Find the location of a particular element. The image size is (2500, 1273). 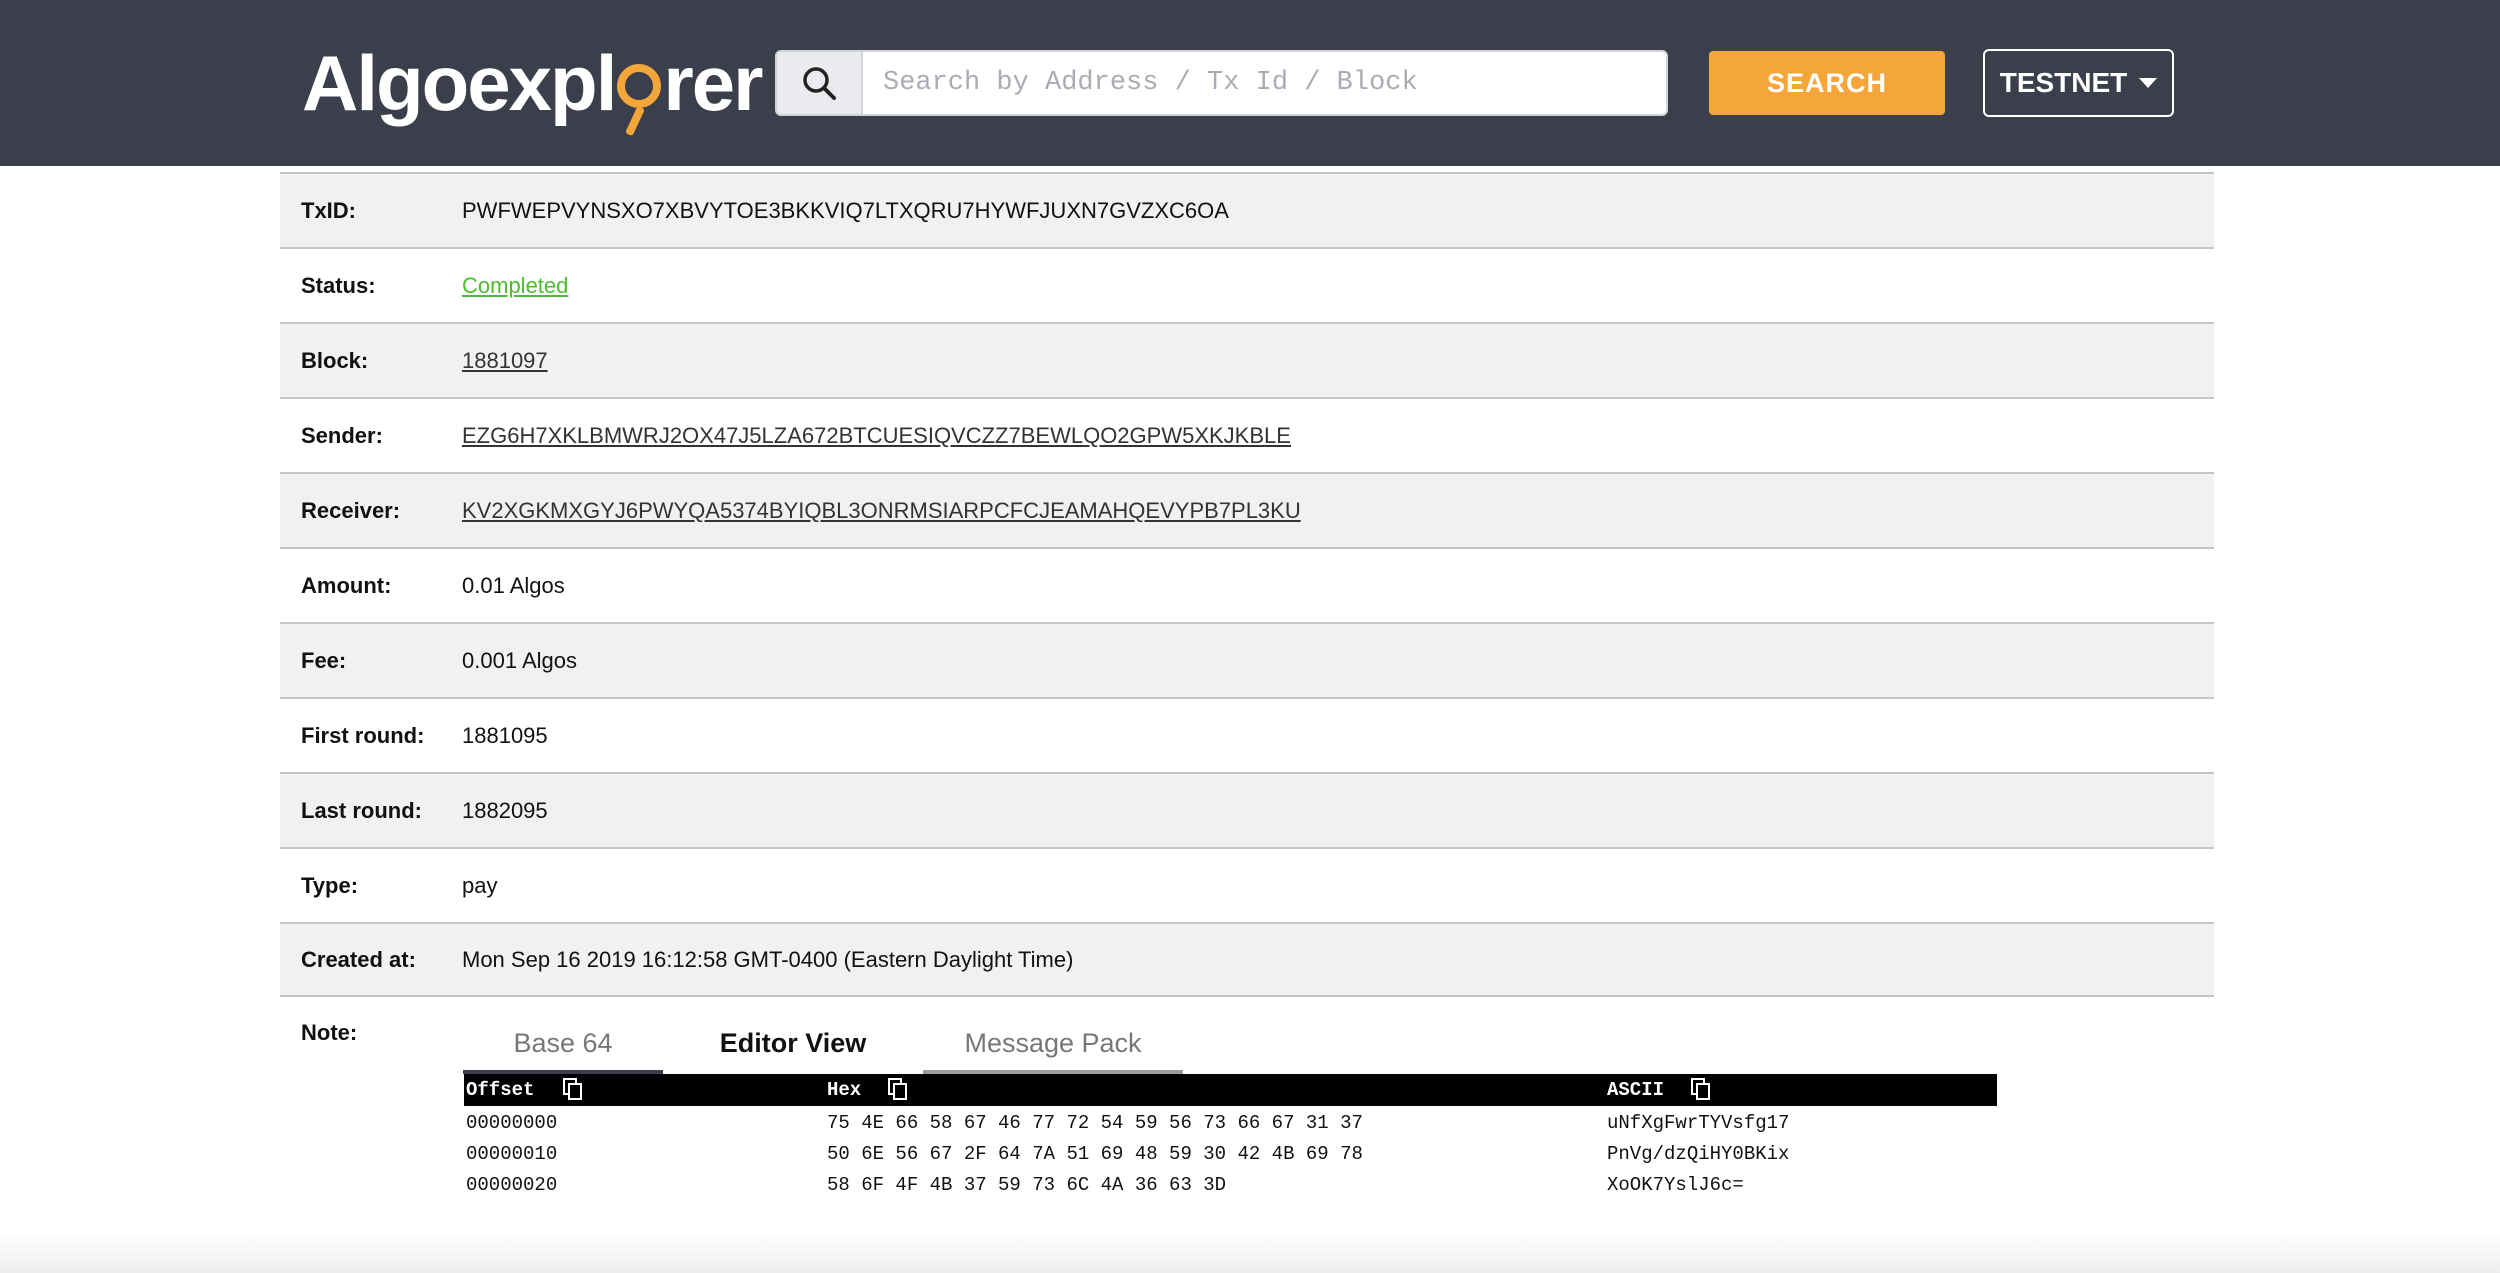

detail-row-status: Status: Completed is located at coordinates (1247, 284).